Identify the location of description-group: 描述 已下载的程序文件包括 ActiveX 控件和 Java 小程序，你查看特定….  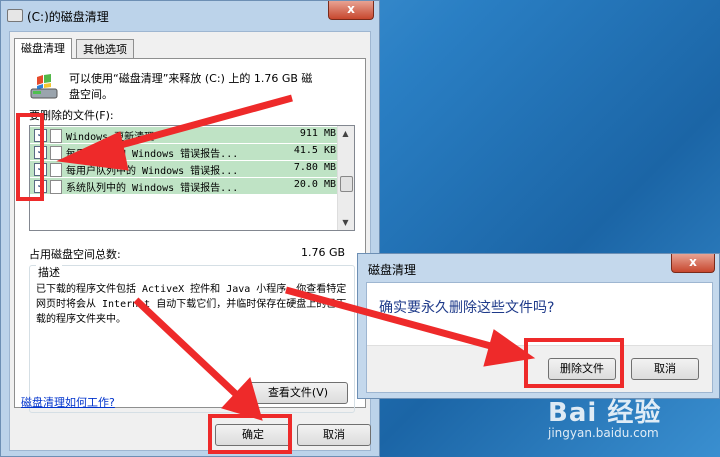
(192, 338).